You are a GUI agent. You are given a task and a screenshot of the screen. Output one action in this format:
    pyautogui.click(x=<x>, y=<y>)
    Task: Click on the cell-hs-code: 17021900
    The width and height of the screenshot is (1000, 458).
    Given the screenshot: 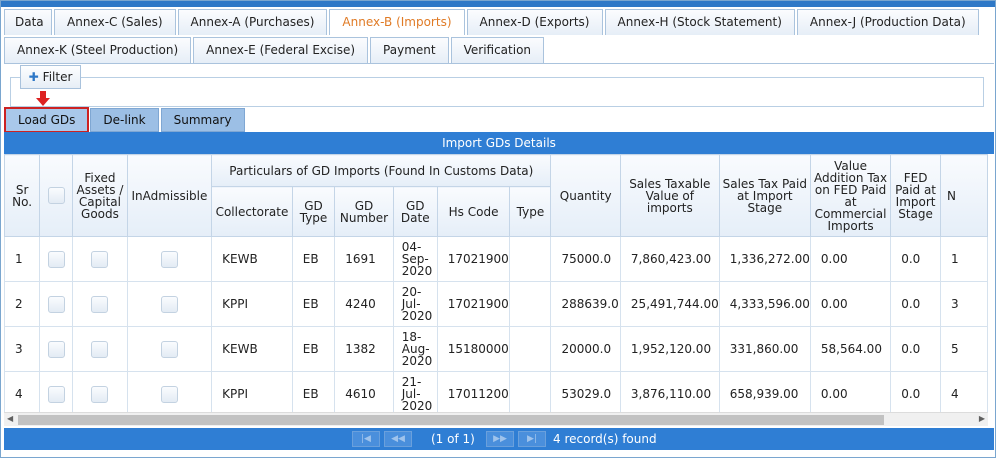 What is the action you would take?
    pyautogui.click(x=473, y=259)
    